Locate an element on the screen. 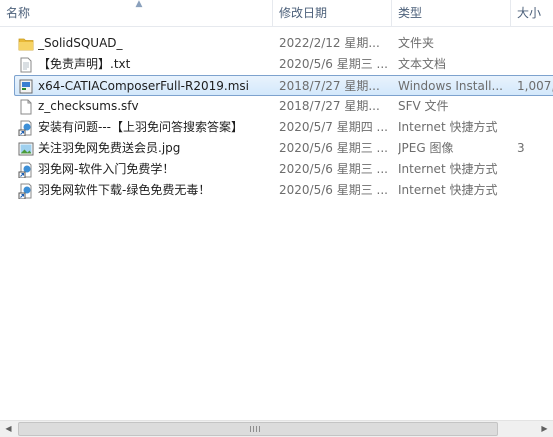  file-type: 文本文档 is located at coordinates (422, 64).